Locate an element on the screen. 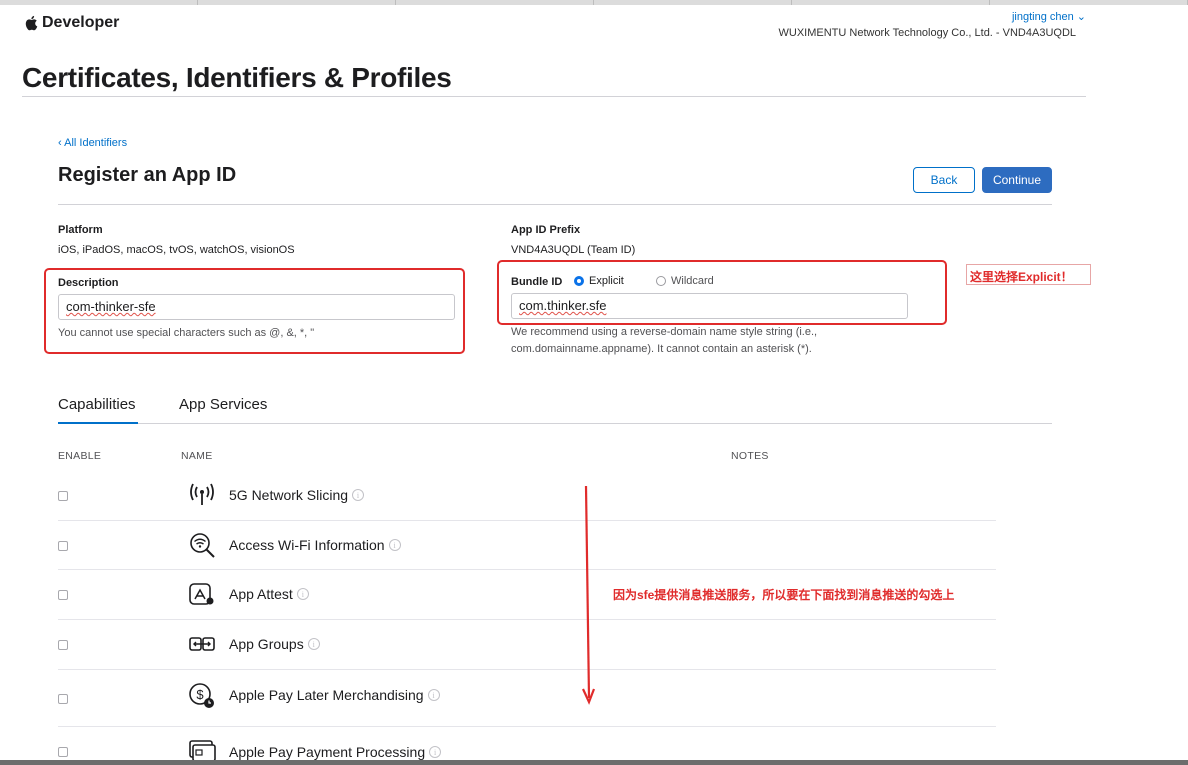 This screenshot has width=1188, height=765. account-menu: jingting chen ⌄ is located at coordinates (1049, 16).